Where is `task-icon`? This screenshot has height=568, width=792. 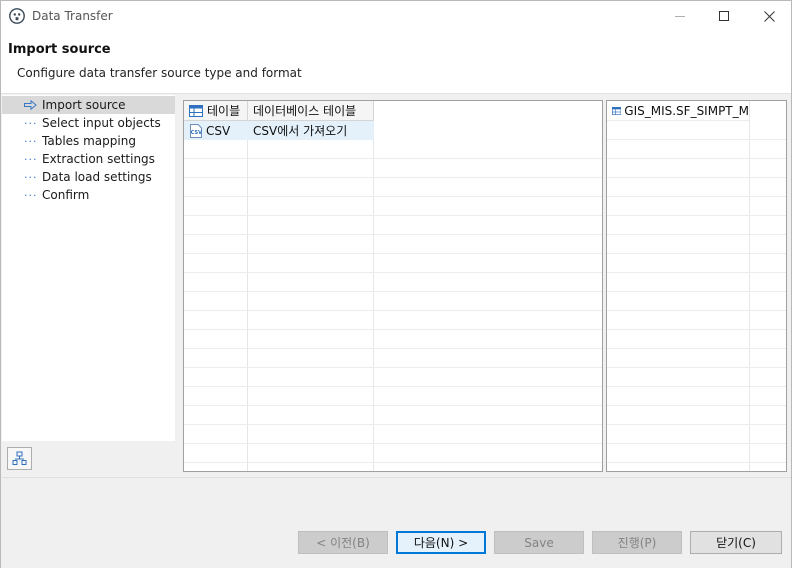
task-icon is located at coordinates (19, 458).